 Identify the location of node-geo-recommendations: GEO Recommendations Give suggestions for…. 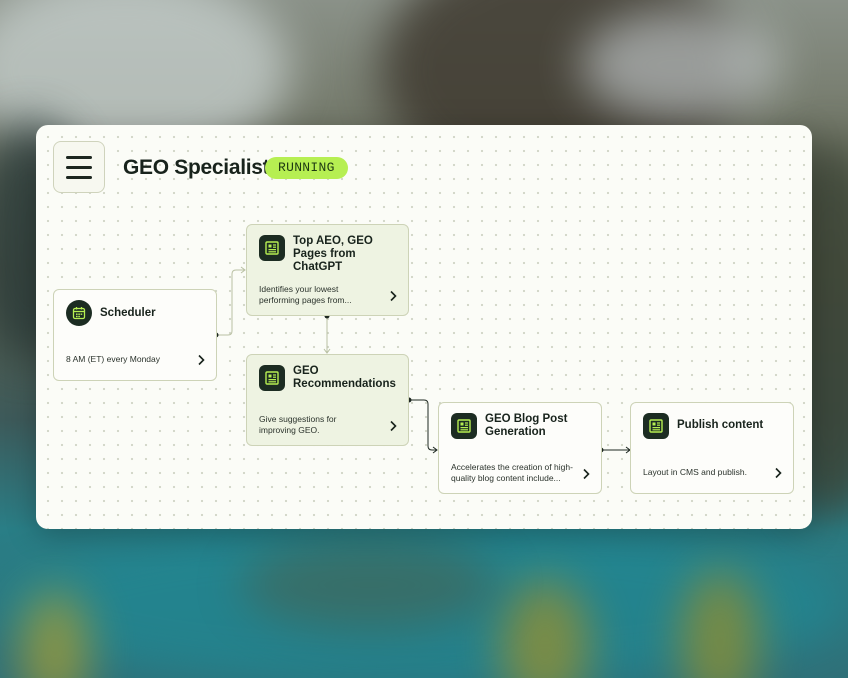
(327, 400).